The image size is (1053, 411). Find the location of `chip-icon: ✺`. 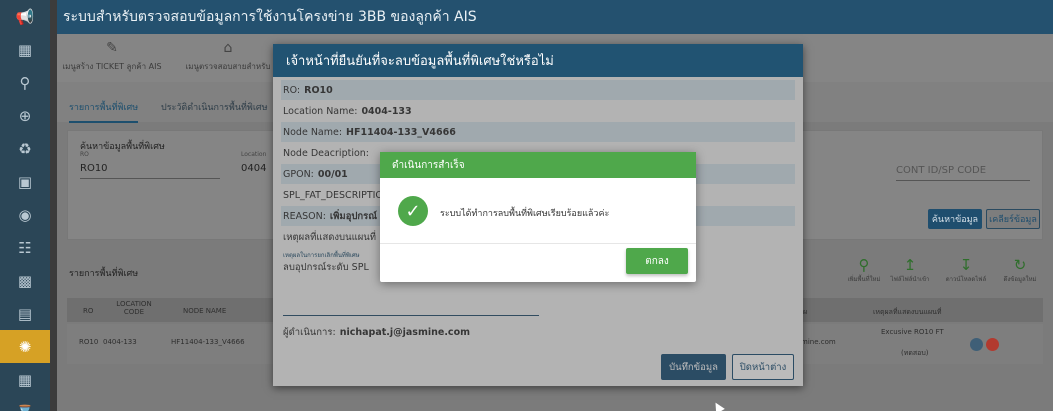

chip-icon: ✺ is located at coordinates (25, 346).